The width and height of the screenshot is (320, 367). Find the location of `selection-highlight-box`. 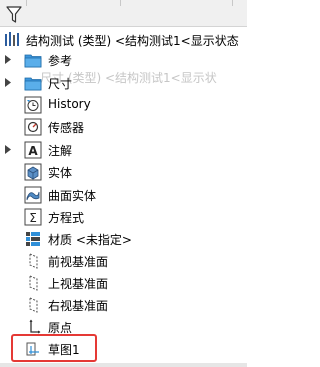

selection-highlight-box is located at coordinates (54, 348).